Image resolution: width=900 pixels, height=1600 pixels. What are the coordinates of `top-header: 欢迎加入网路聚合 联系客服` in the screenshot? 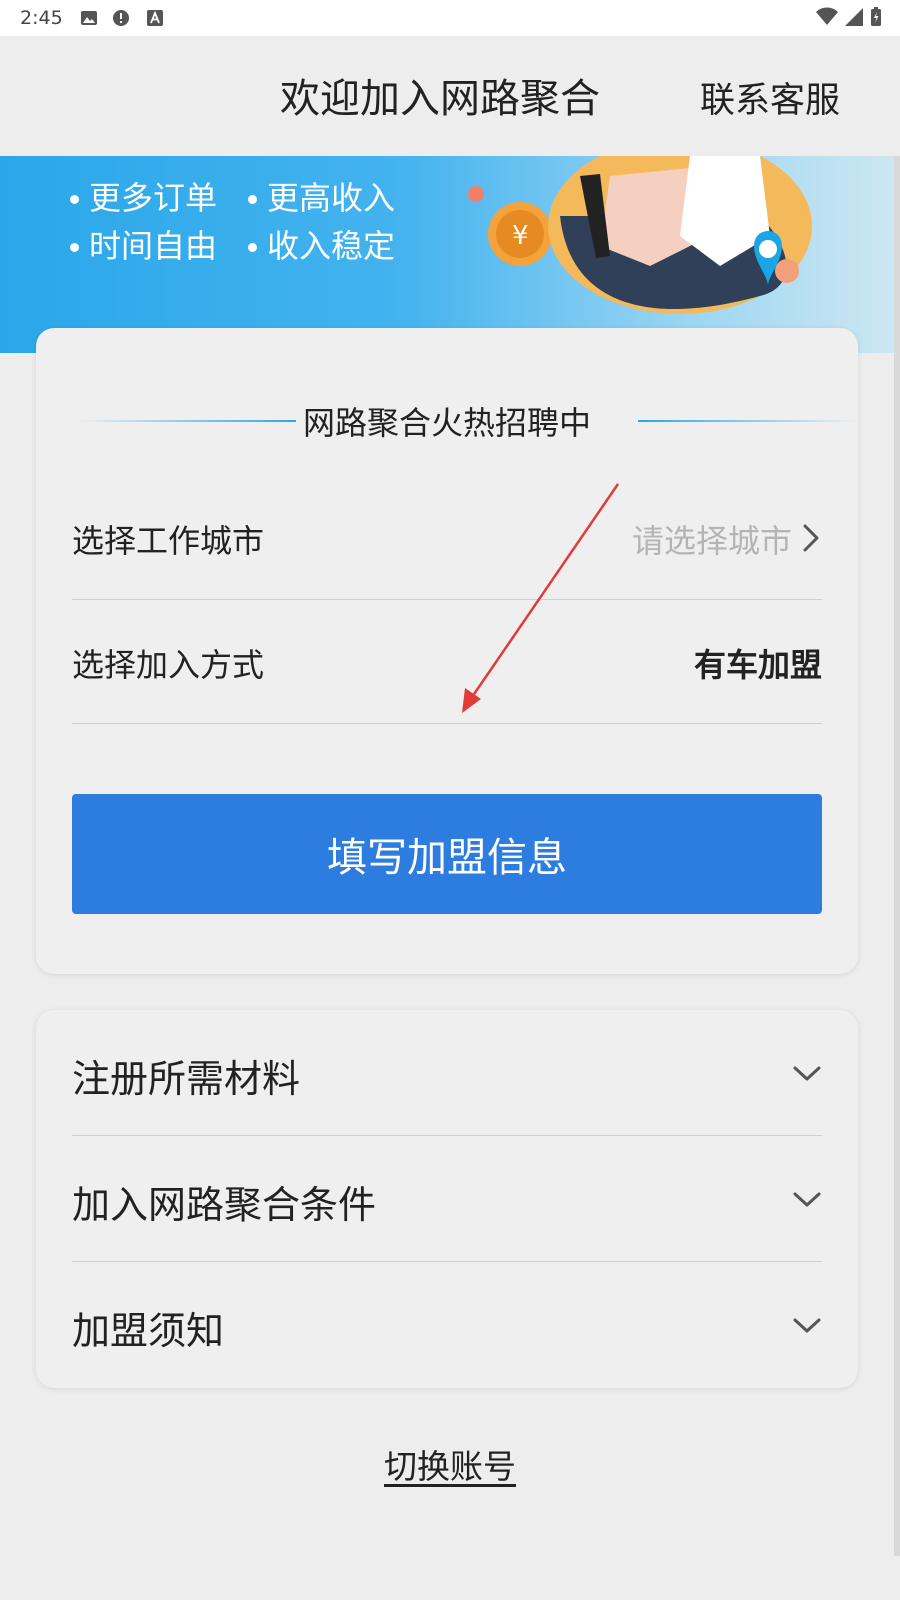 It's located at (450, 96).